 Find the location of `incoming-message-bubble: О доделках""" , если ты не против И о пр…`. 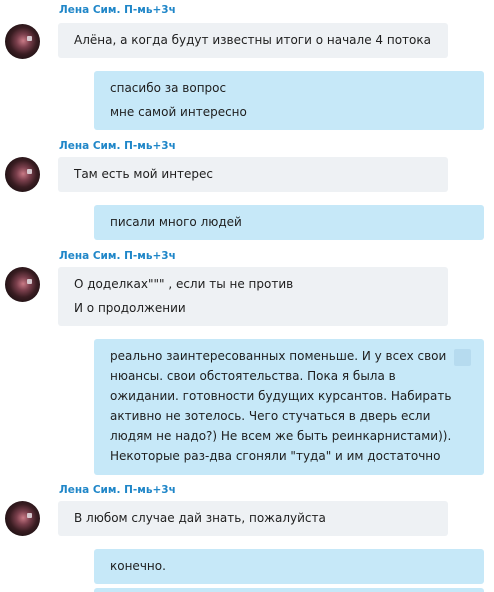

incoming-message-bubble: О доделках""" , если ты не против И о пр… is located at coordinates (253, 296).